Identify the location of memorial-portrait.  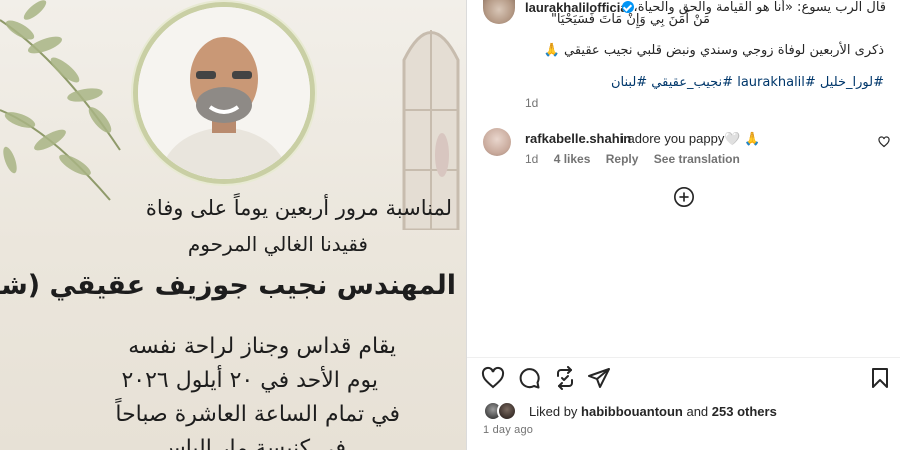
(224, 93).